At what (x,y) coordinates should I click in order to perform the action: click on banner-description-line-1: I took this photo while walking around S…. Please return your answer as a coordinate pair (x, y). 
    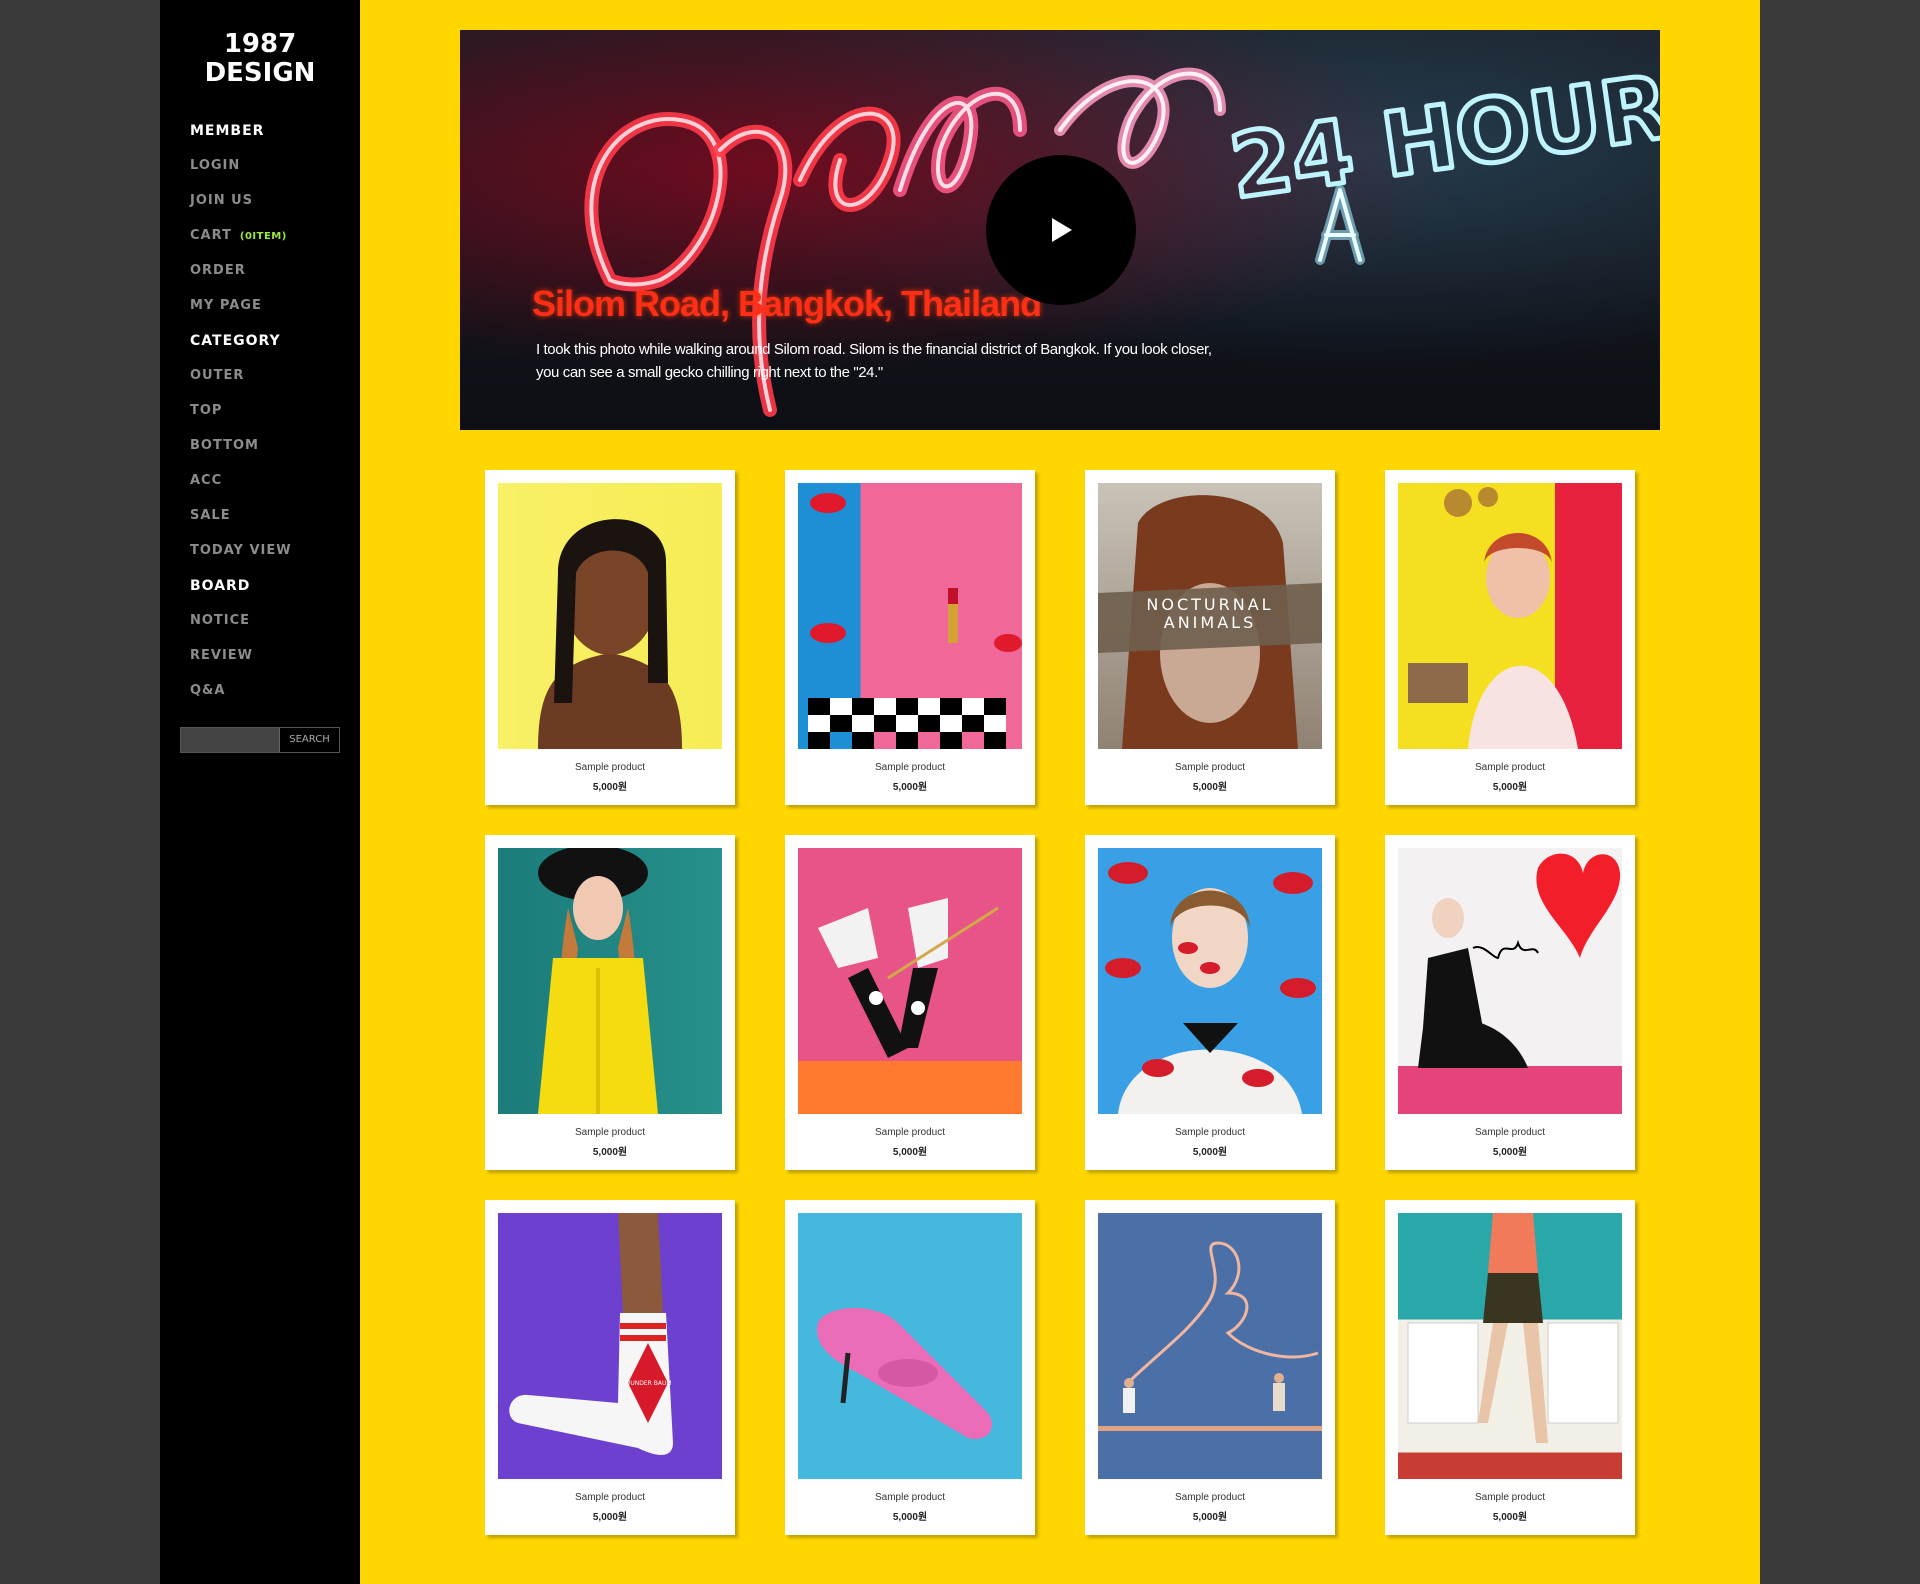
    Looking at the image, I should click on (874, 349).